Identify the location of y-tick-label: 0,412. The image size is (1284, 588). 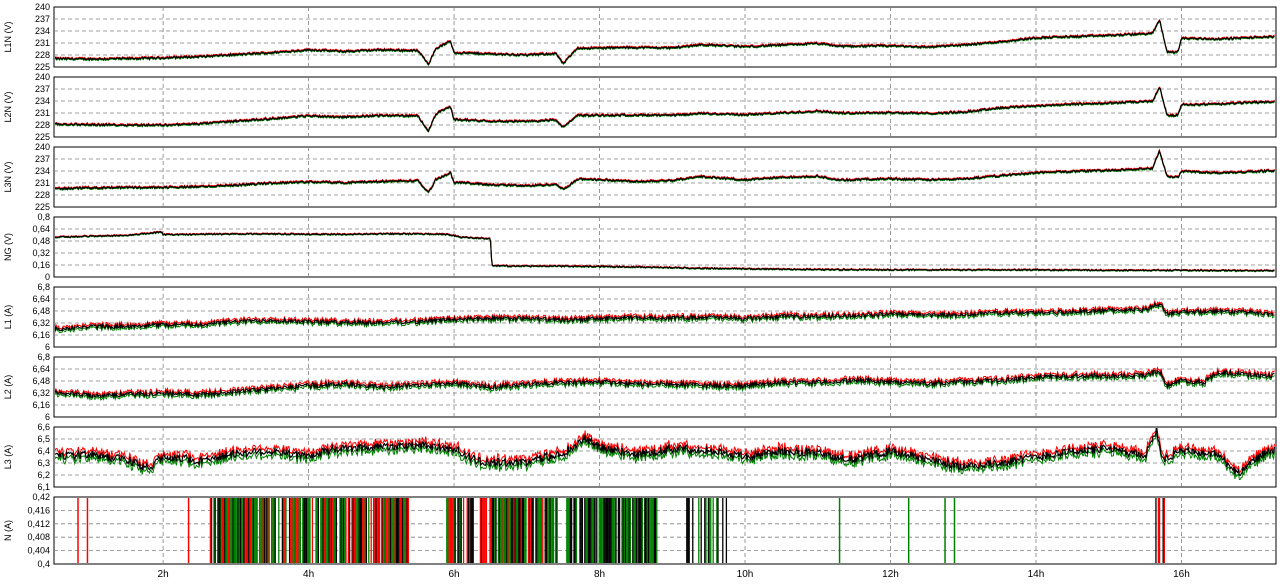
(38, 524).